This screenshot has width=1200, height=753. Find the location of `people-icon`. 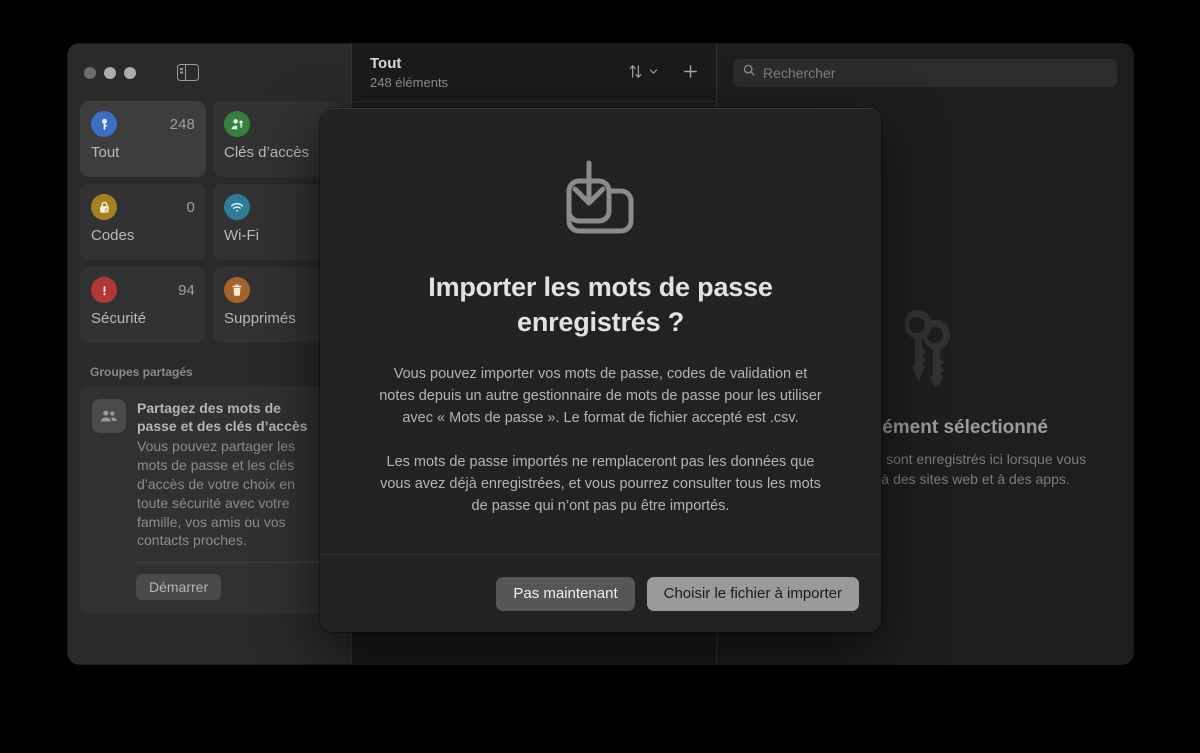

people-icon is located at coordinates (109, 416).